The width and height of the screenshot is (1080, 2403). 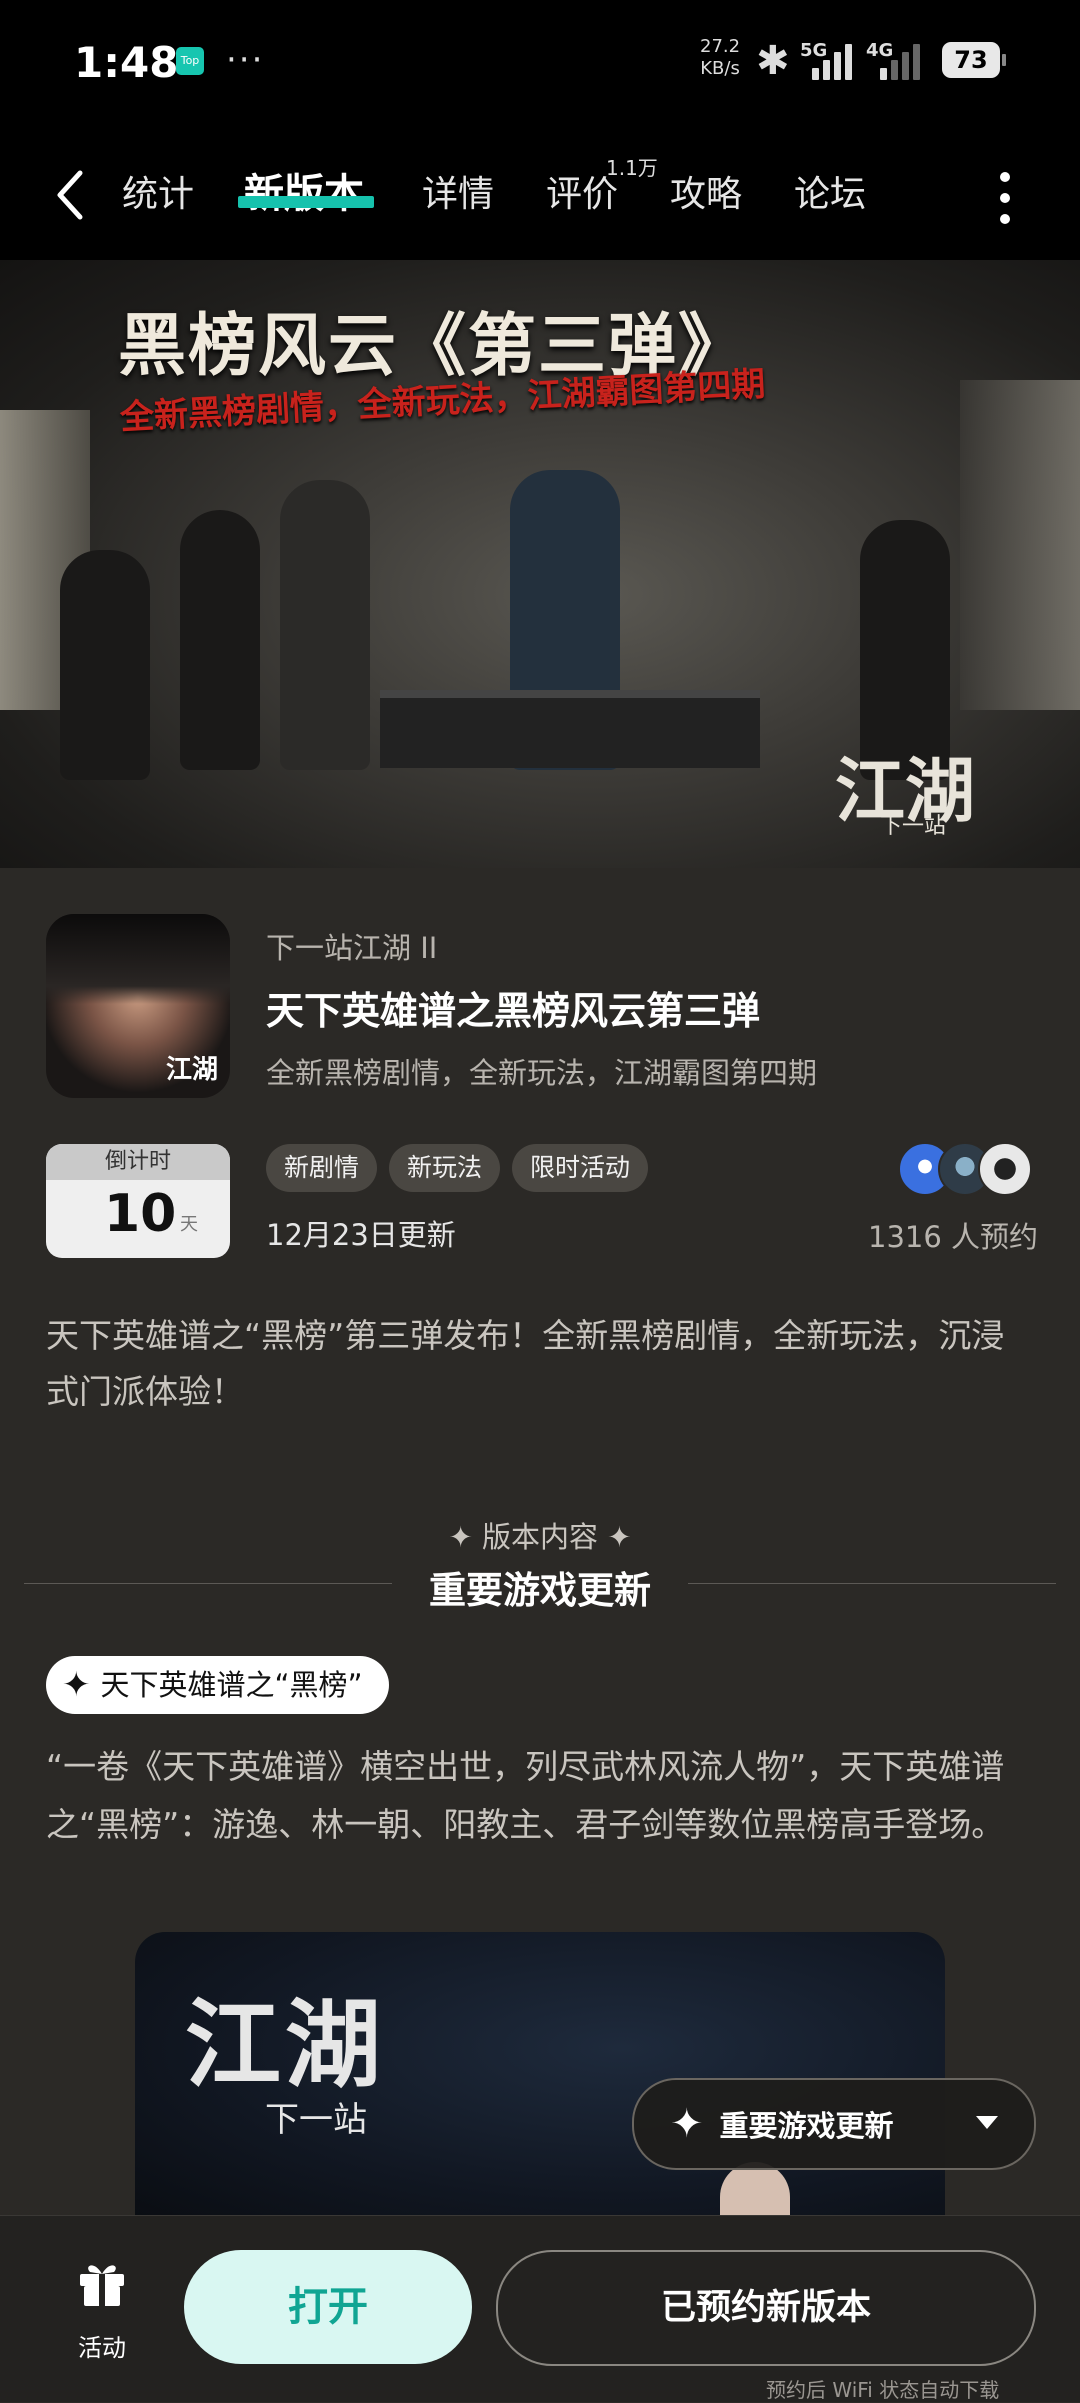 What do you see at coordinates (913, 826) in the screenshot?
I see `banner-game-logo-sub: 下一站` at bounding box center [913, 826].